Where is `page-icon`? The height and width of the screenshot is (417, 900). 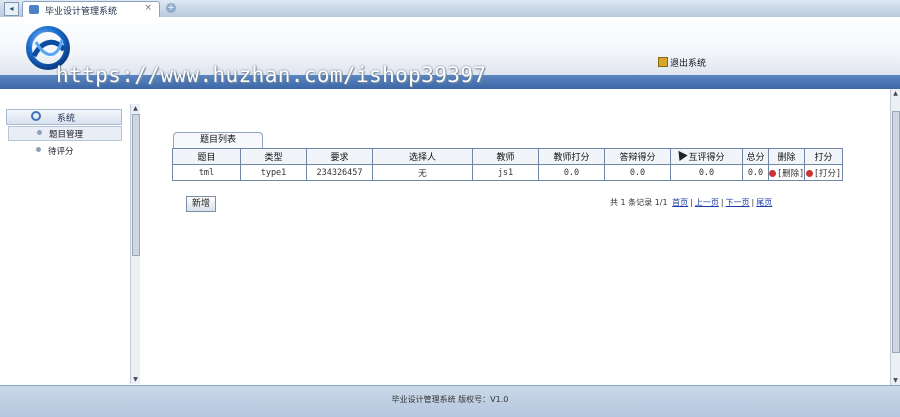
page-icon is located at coordinates (34, 9).